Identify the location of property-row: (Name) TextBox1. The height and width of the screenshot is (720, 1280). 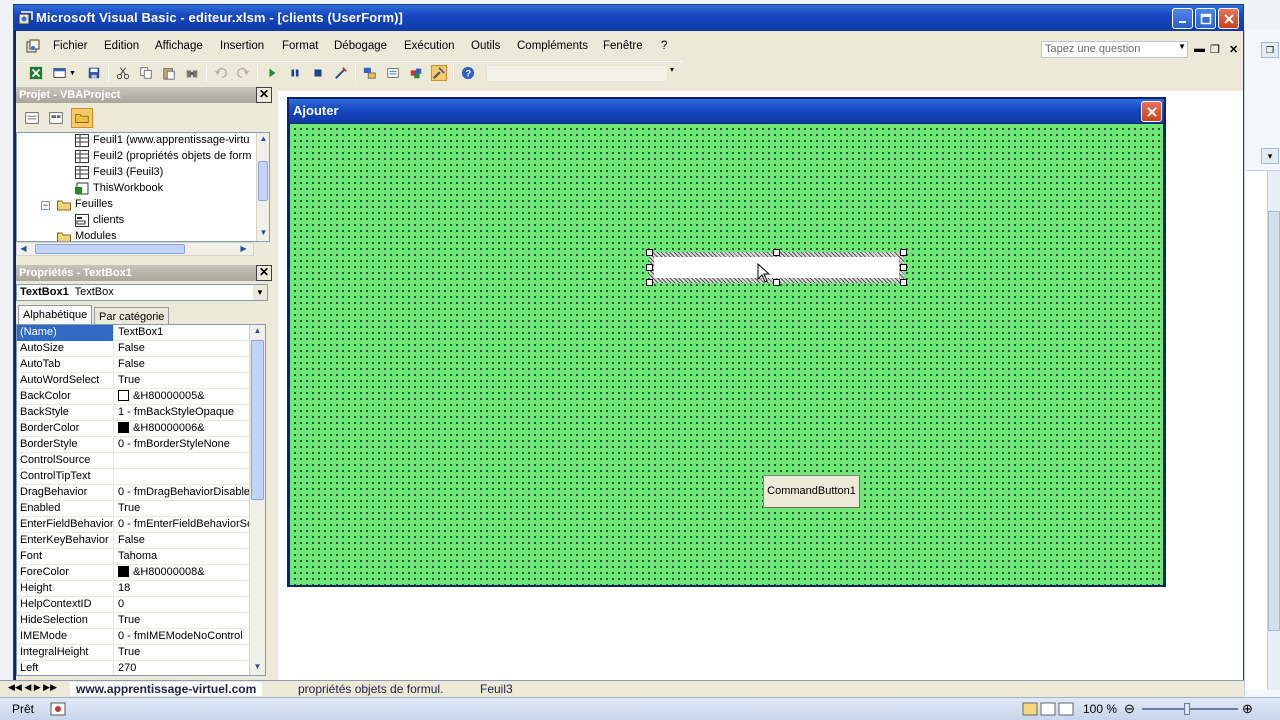
(133, 333).